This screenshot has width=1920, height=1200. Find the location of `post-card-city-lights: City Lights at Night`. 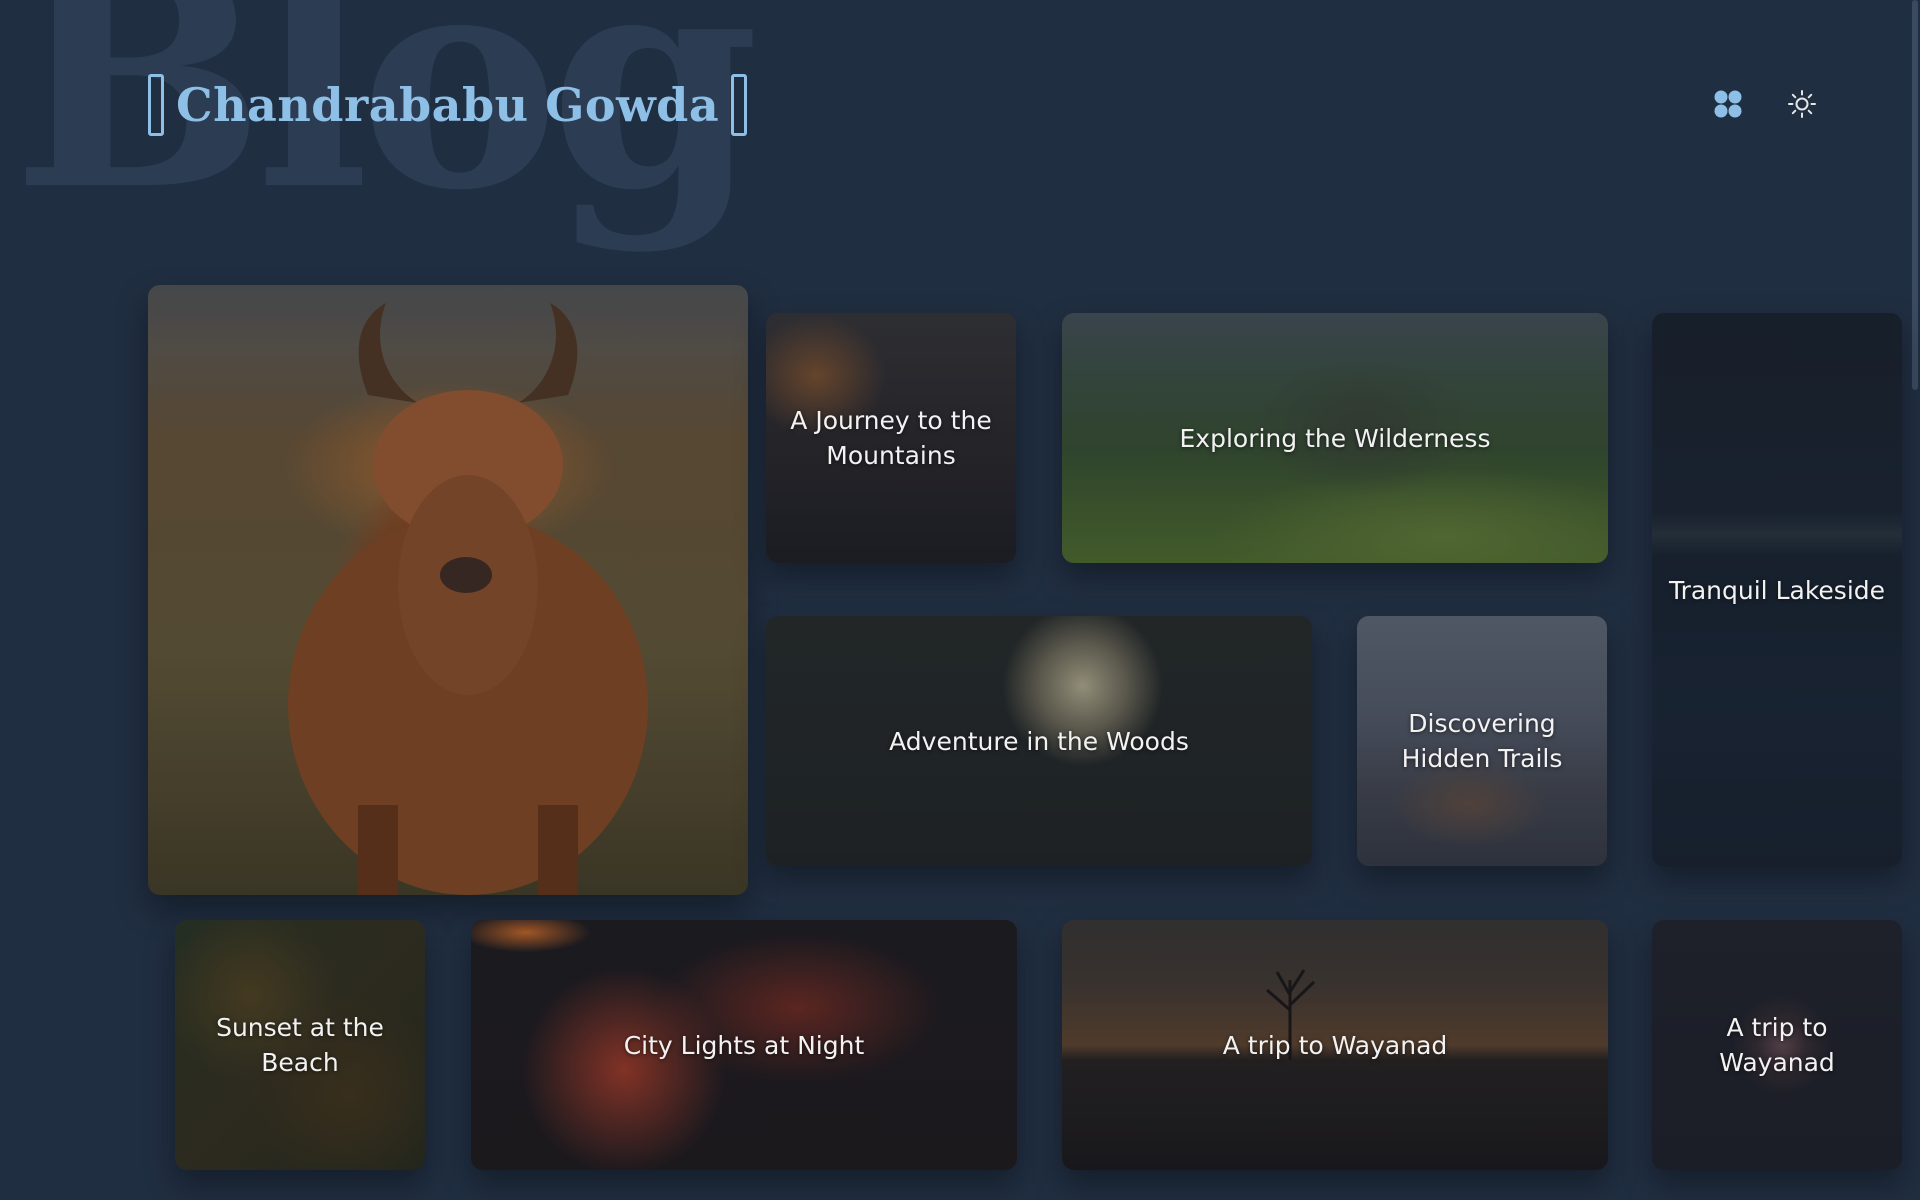

post-card-city-lights: City Lights at Night is located at coordinates (744, 1045).